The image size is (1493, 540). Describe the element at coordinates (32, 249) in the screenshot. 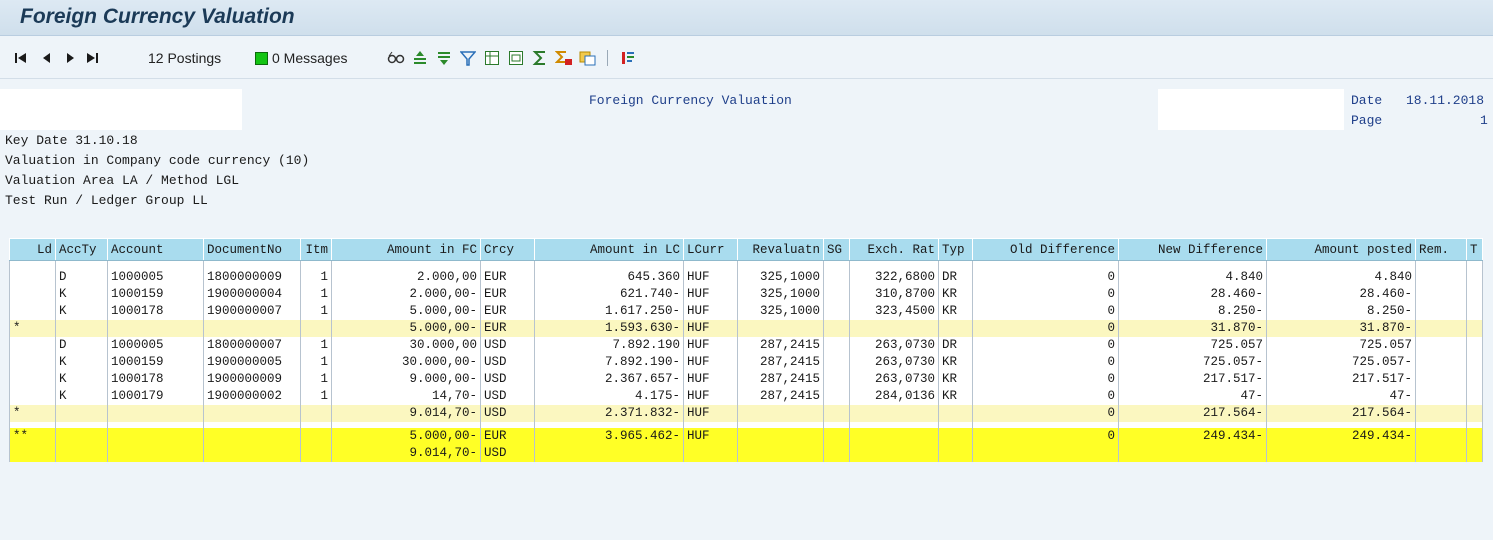

I see `column-header: Ld` at that location.